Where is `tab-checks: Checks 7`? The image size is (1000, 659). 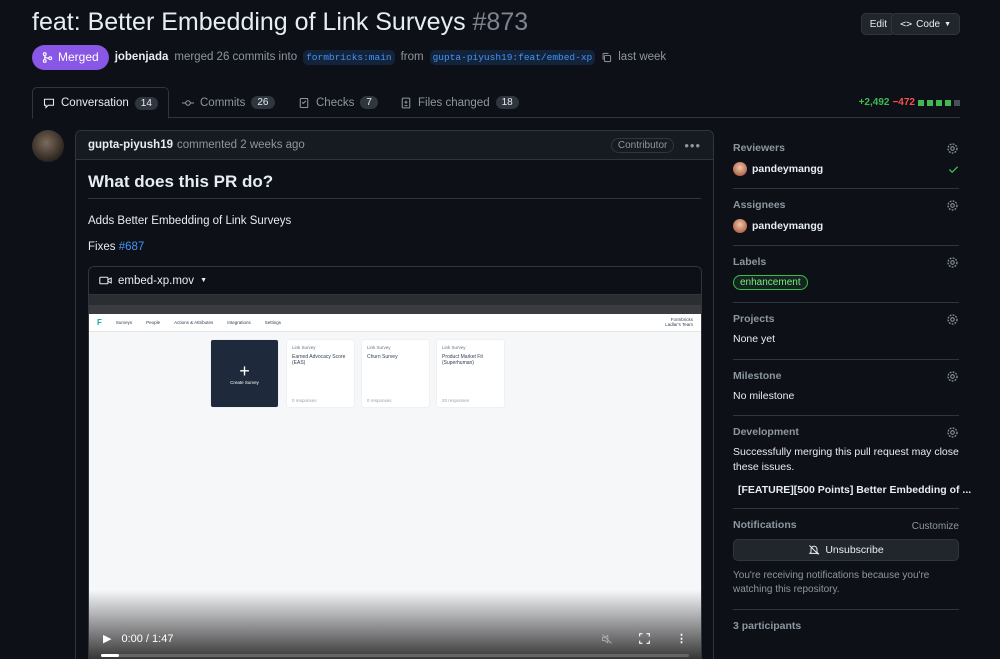 tab-checks: Checks 7 is located at coordinates (338, 102).